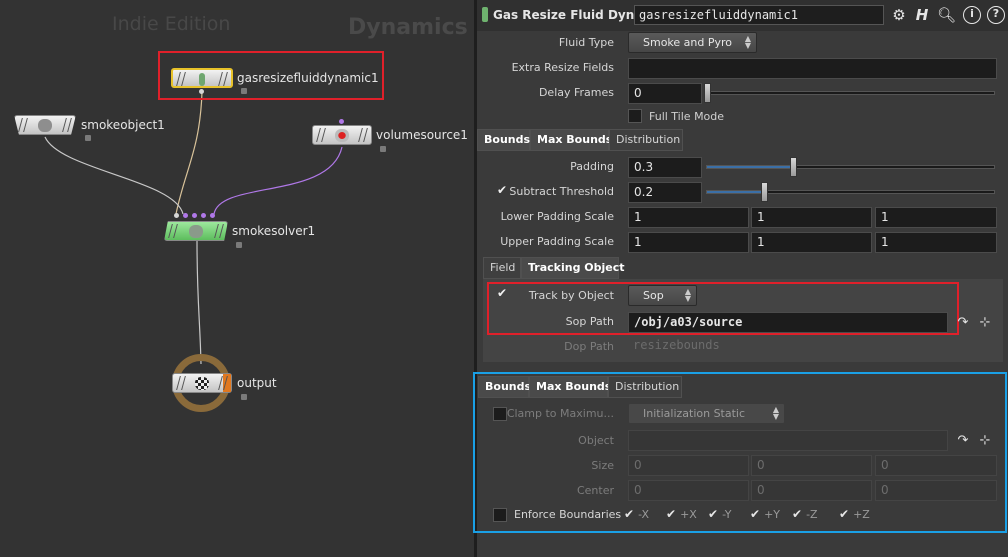 This screenshot has height=557, width=1008. I want to click on padding-slider, so click(850, 167).